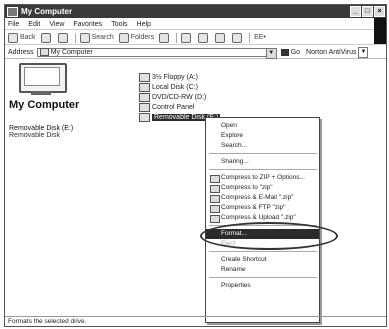 This screenshot has width=389, height=329. I want to click on history-icon, so click(164, 37).